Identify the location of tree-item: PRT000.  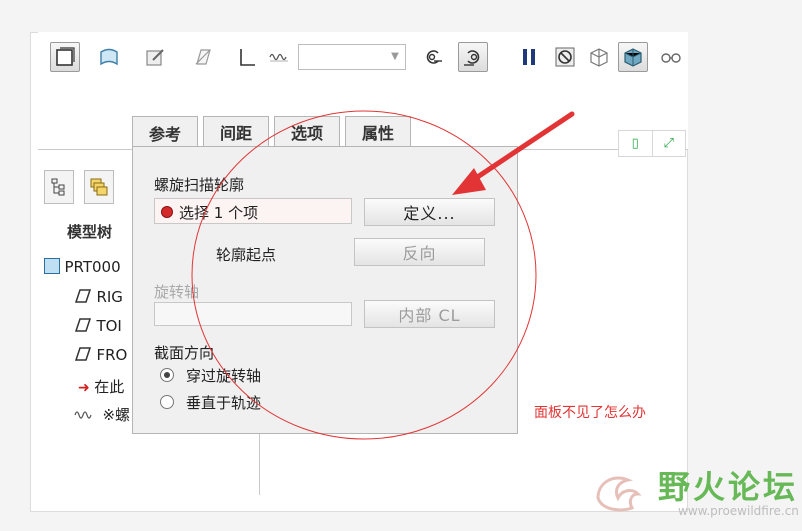
(82, 267).